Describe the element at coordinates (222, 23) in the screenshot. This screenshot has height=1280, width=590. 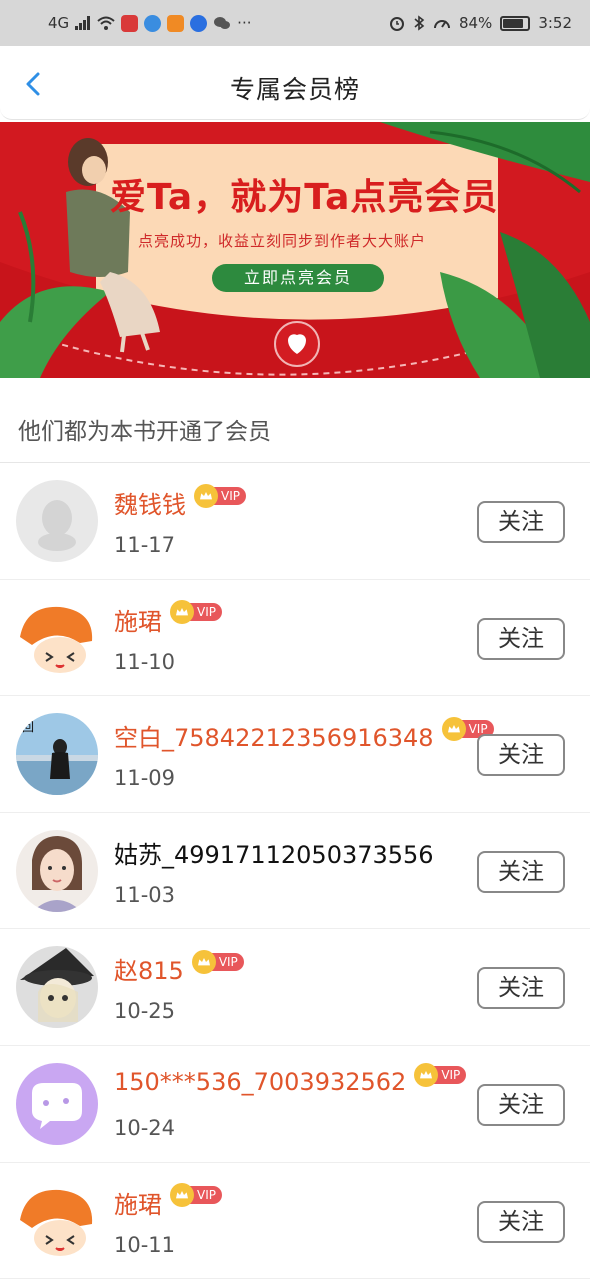
I see `wechat-icon` at that location.